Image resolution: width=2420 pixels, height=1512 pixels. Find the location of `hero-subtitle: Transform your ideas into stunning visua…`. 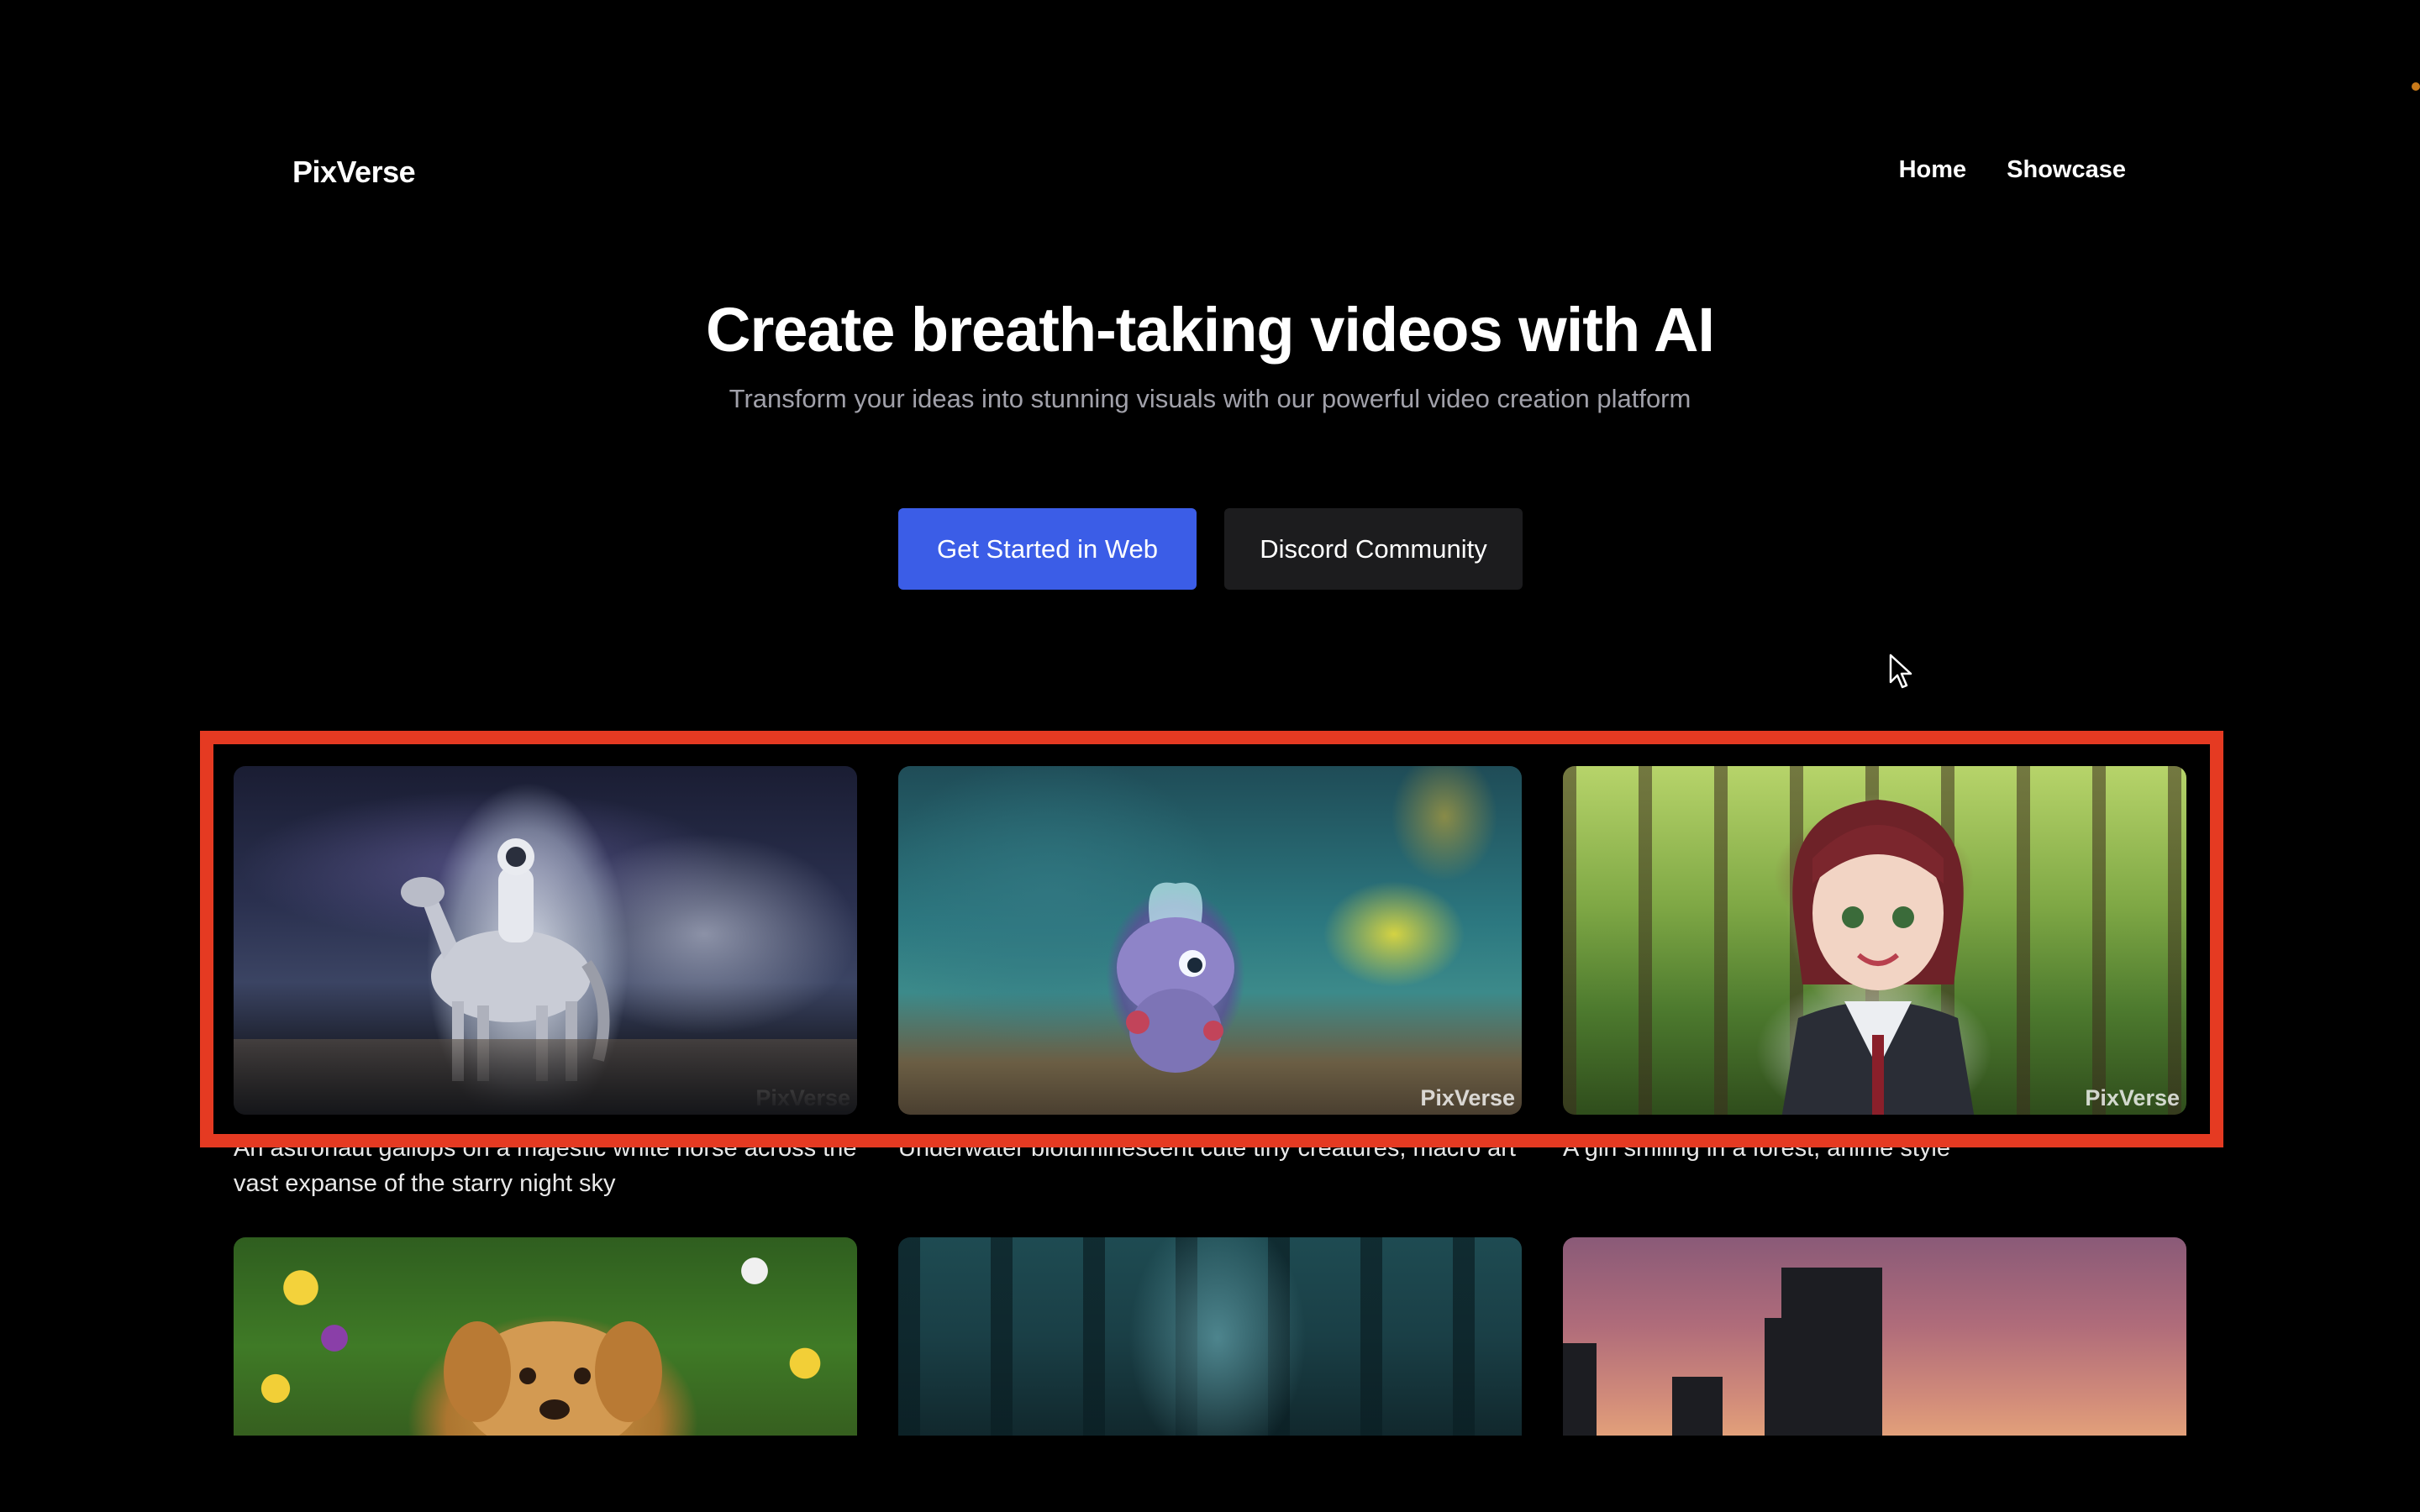

hero-subtitle: Transform your ideas into stunning visua… is located at coordinates (1210, 398).